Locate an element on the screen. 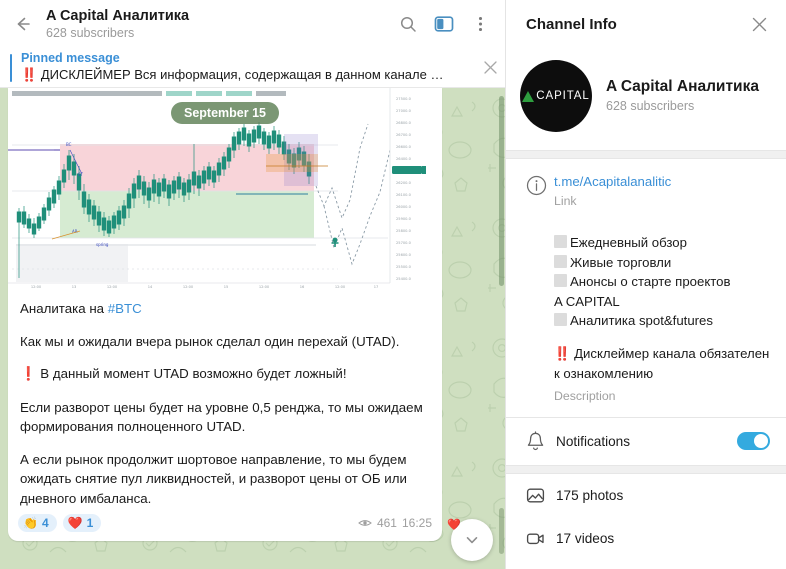 The height and width of the screenshot is (569, 786). view-count: 461 is located at coordinates (386, 523).